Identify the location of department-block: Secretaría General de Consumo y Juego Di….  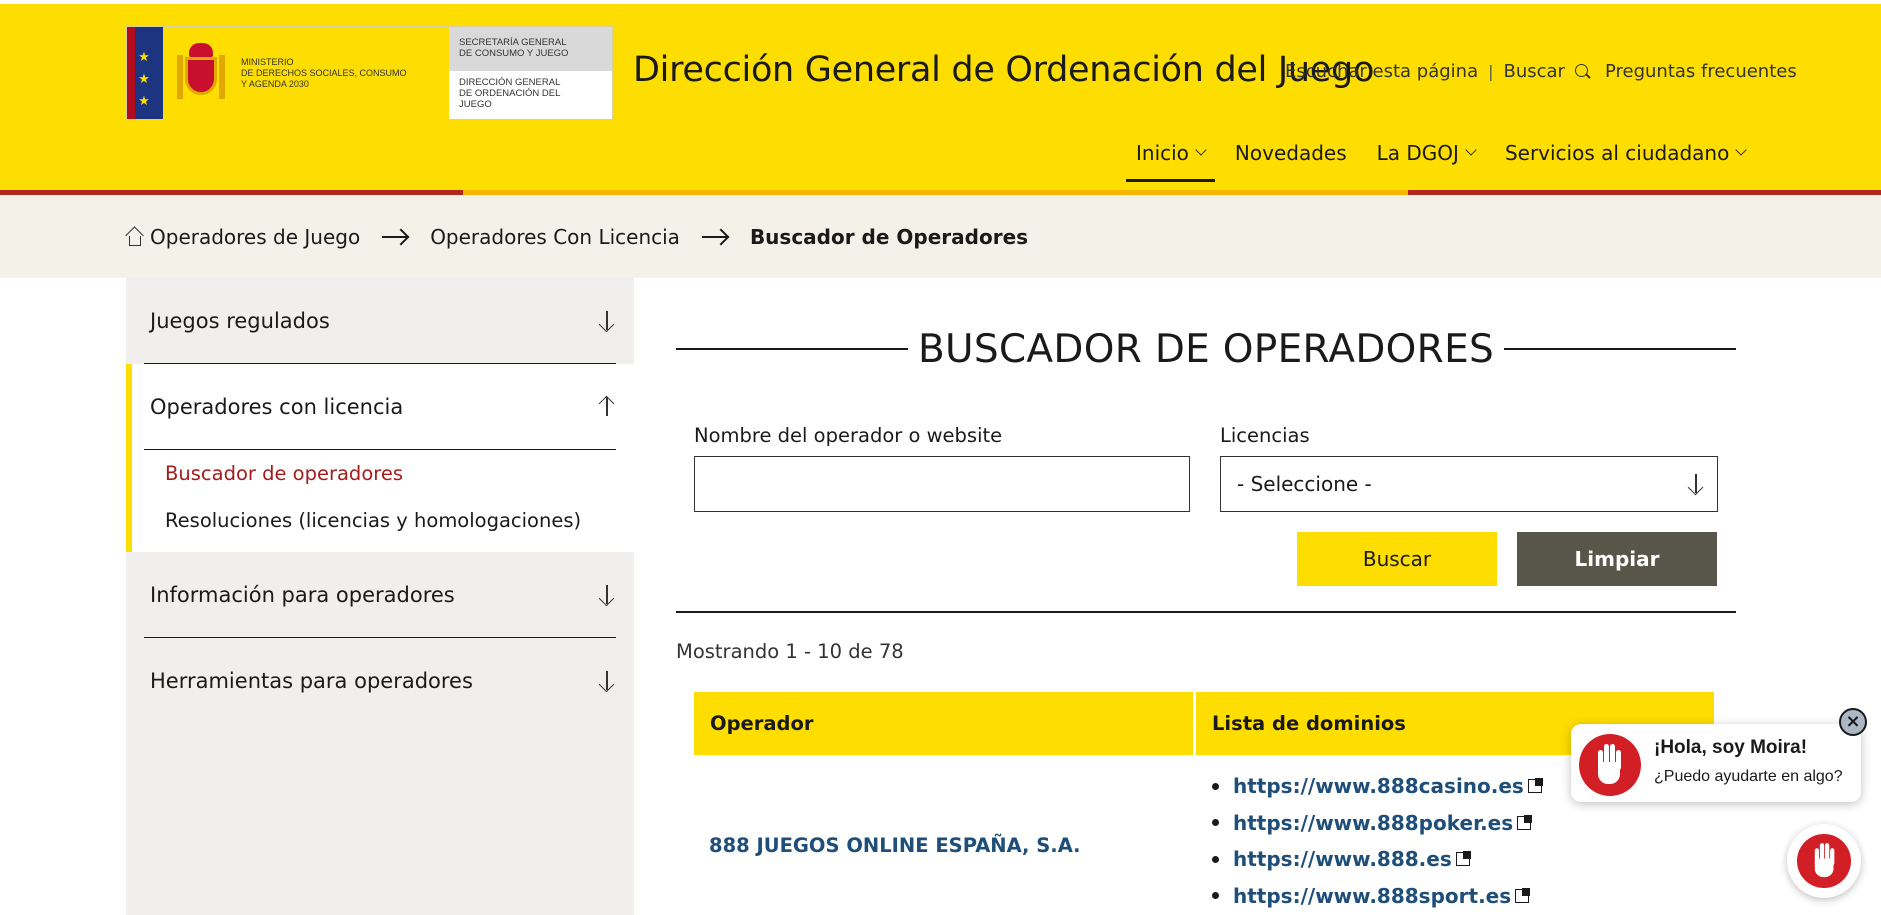
(530, 73).